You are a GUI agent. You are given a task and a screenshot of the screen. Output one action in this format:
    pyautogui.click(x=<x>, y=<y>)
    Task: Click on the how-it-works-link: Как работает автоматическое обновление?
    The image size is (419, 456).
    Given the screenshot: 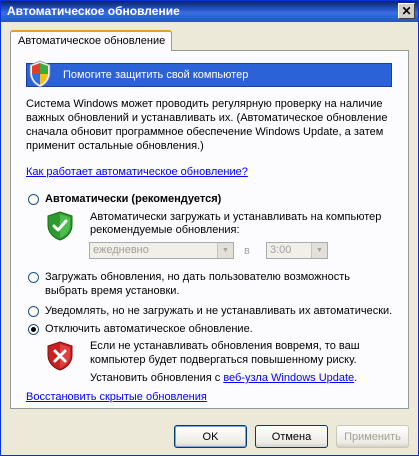 What is the action you would take?
    pyautogui.click(x=137, y=172)
    